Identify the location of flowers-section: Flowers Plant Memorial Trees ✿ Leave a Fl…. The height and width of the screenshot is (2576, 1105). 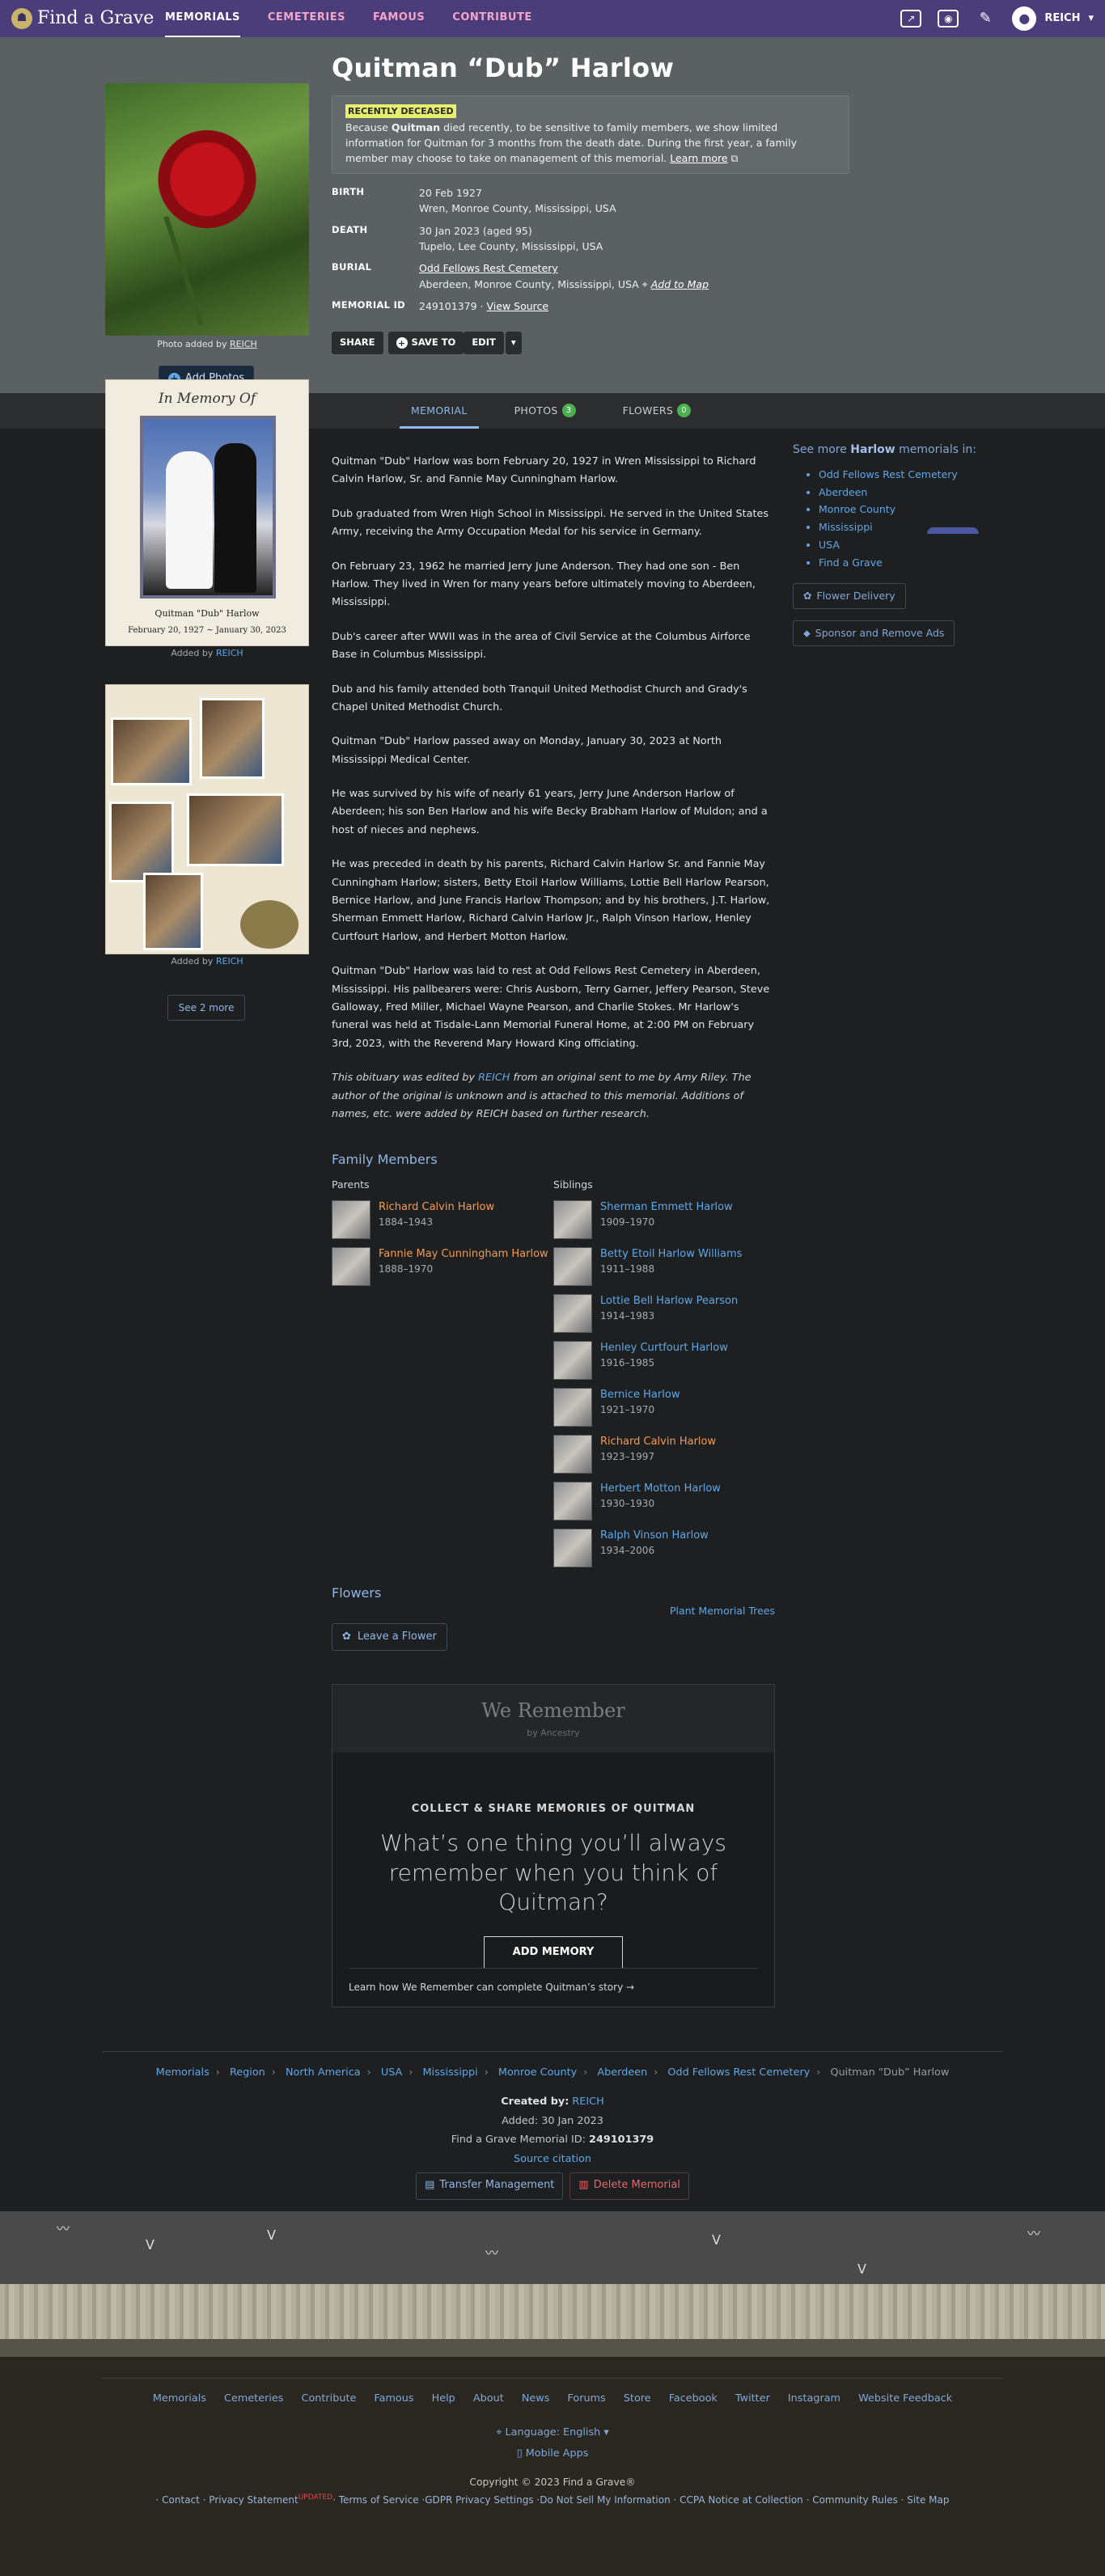
(553, 1618).